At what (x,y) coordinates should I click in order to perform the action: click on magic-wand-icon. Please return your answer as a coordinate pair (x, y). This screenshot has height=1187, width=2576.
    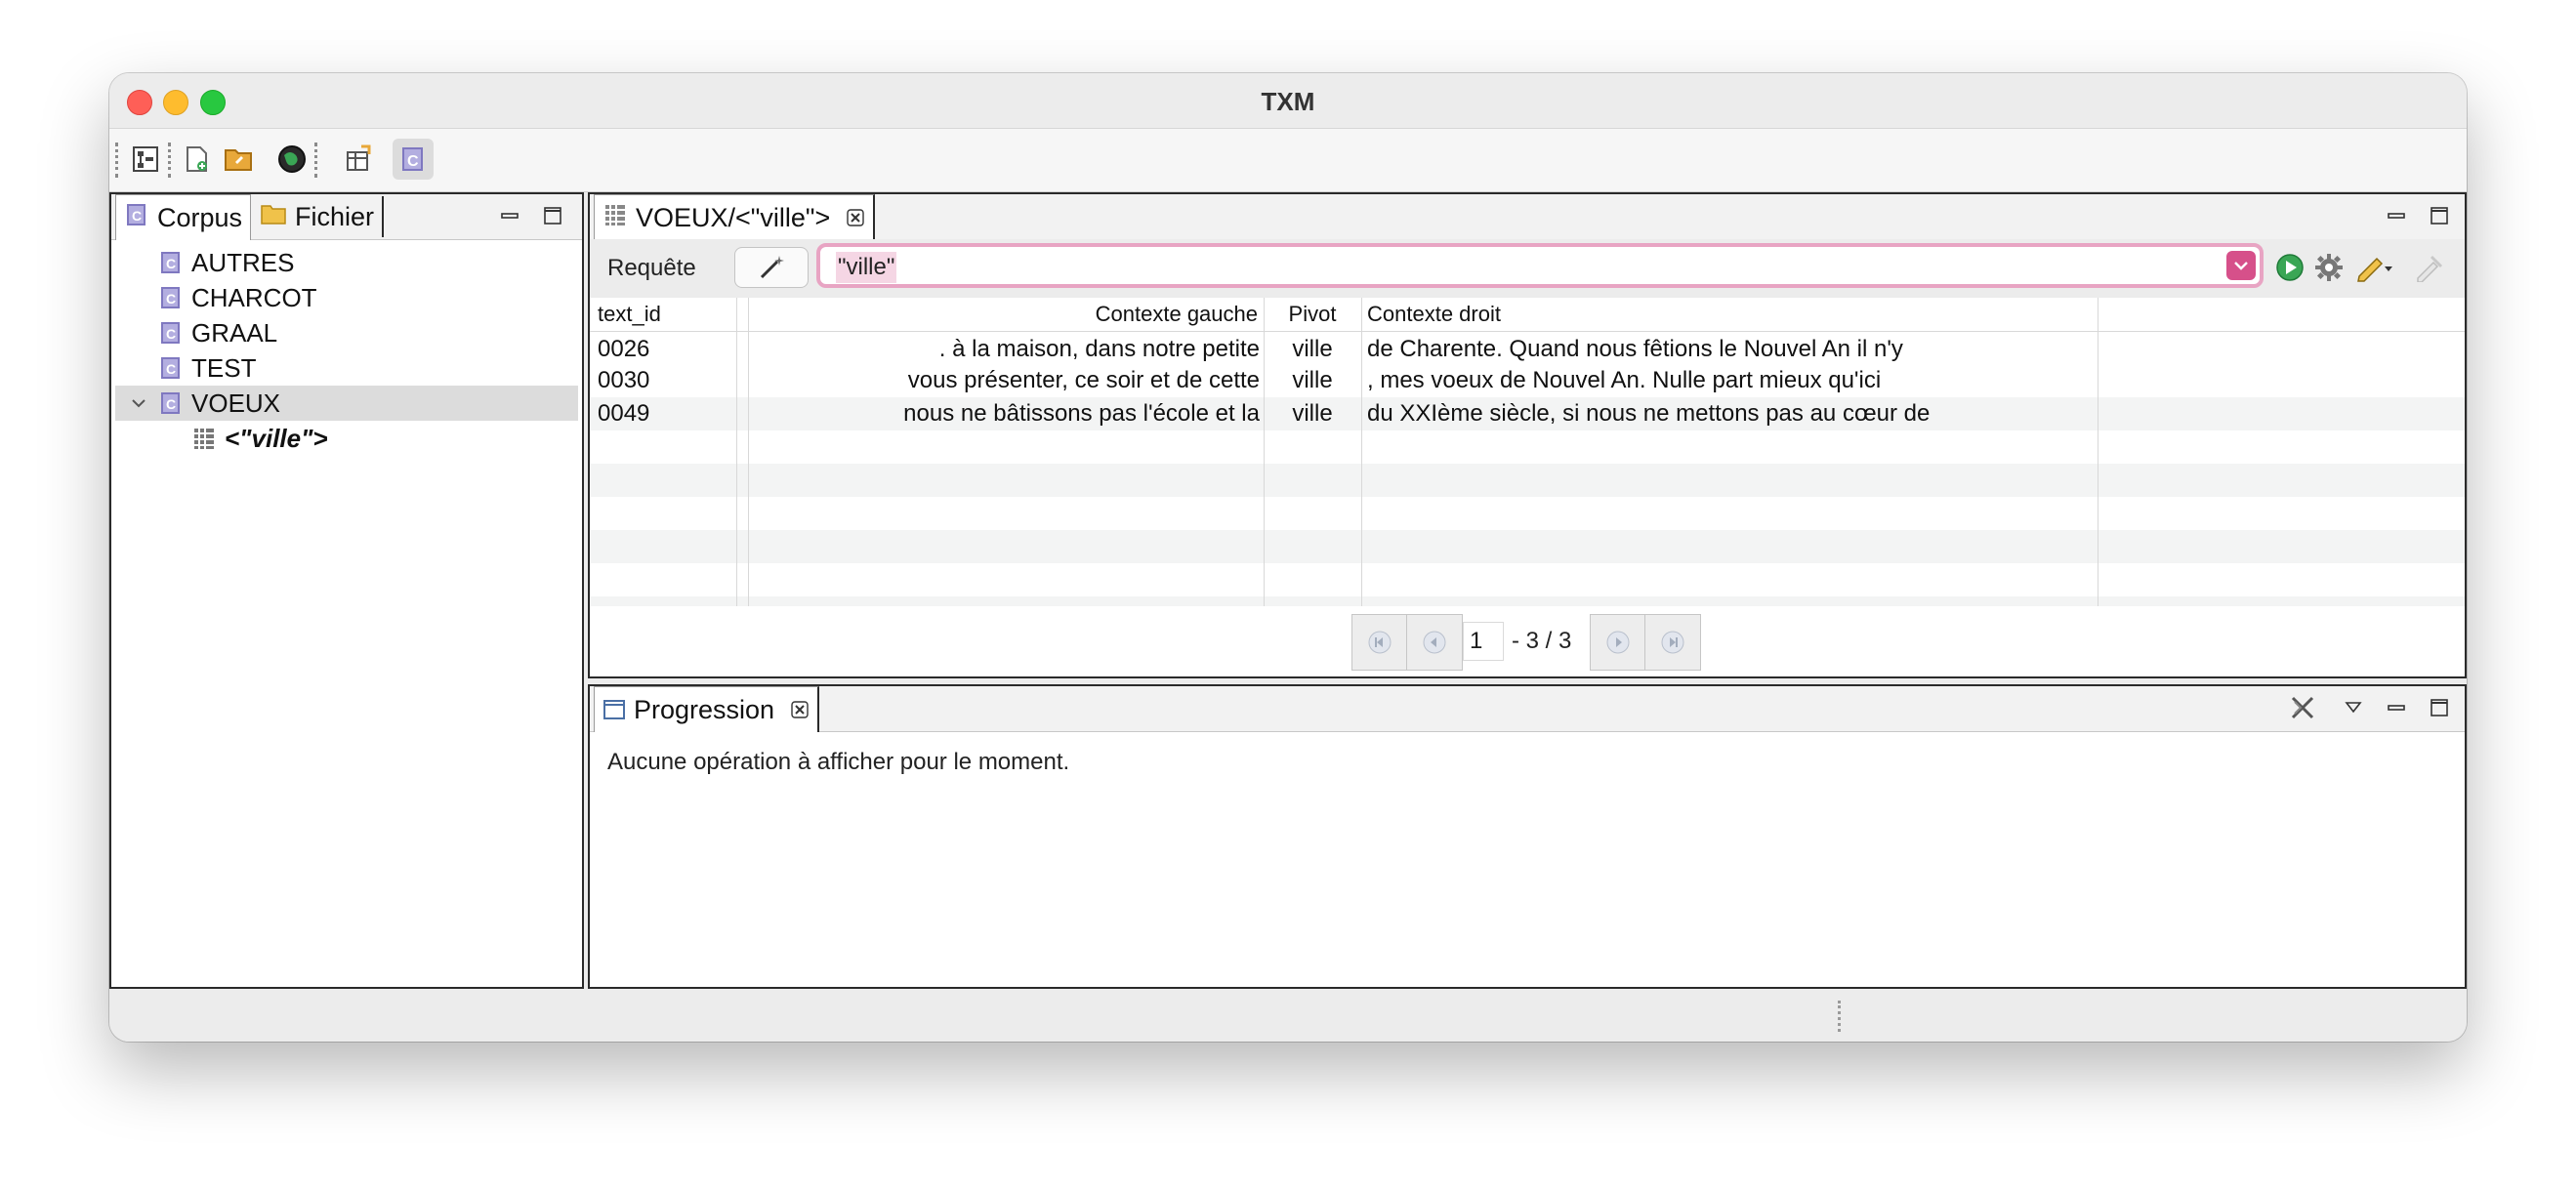
    Looking at the image, I should click on (772, 267).